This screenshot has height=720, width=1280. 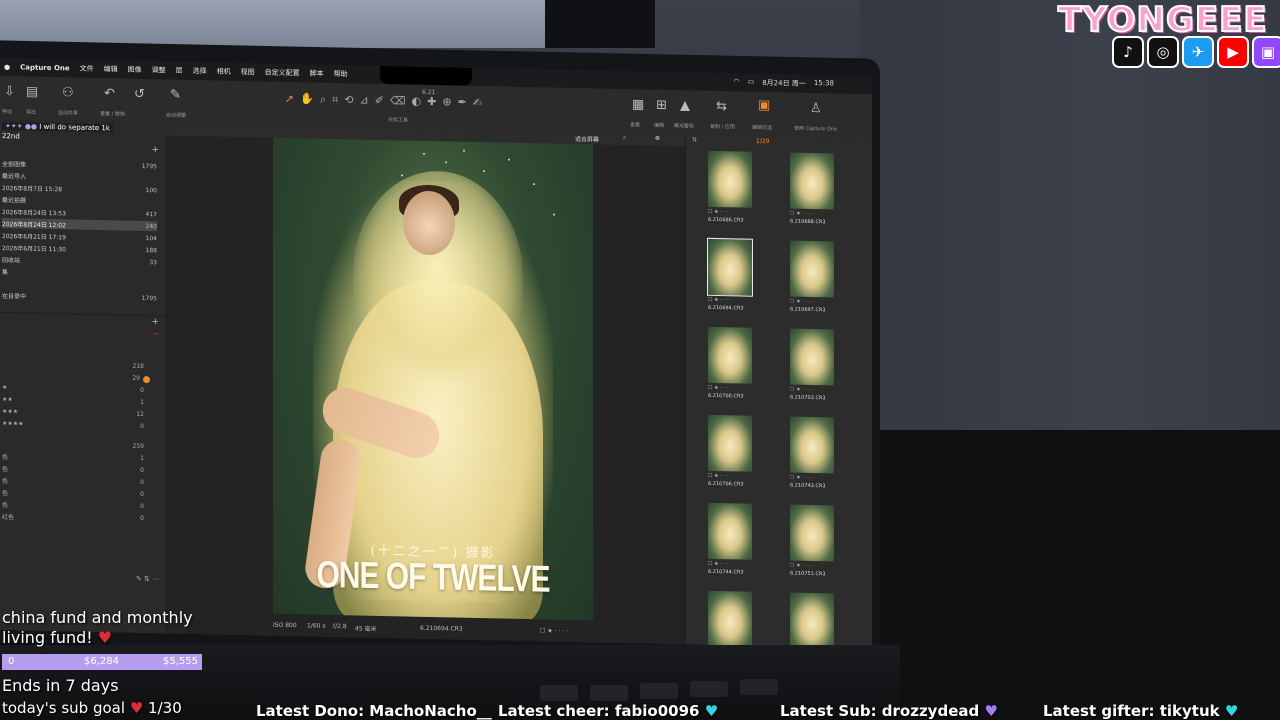 What do you see at coordinates (824, 84) in the screenshot?
I see `menubar-time: 15:38` at bounding box center [824, 84].